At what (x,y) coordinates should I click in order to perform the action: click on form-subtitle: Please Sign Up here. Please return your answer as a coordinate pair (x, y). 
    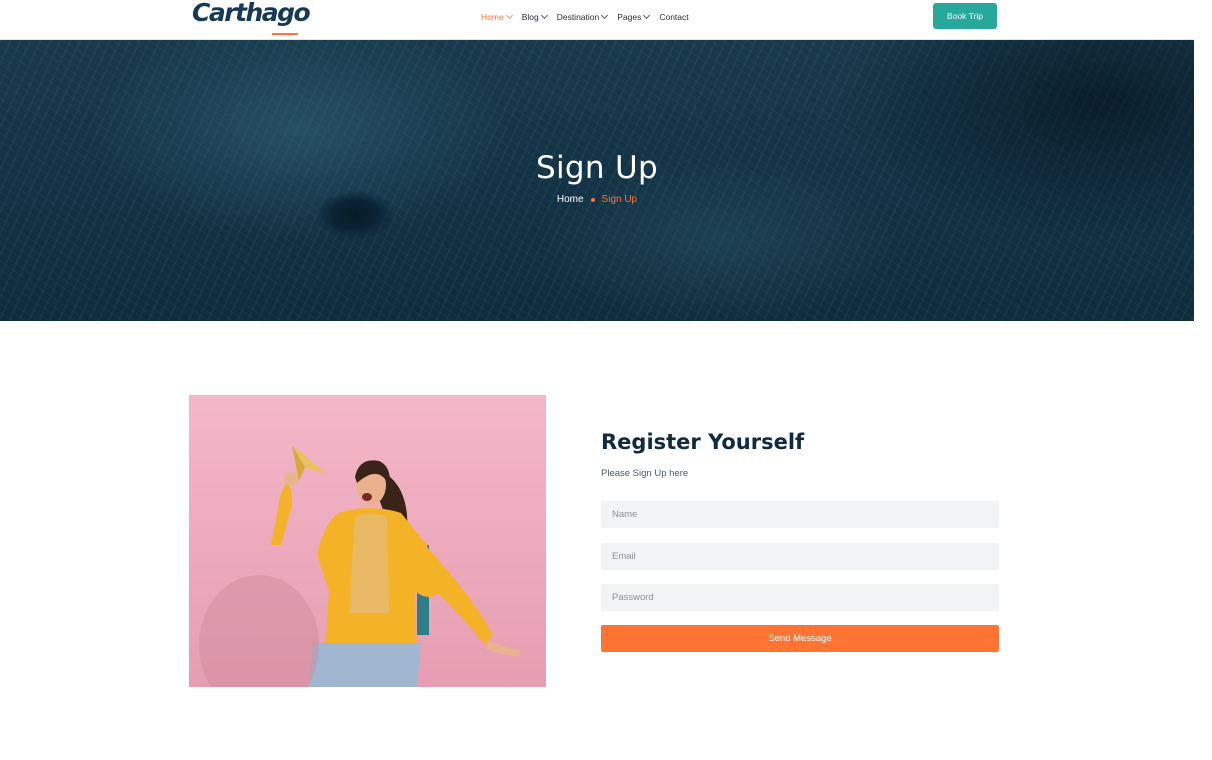
    Looking at the image, I should click on (645, 473).